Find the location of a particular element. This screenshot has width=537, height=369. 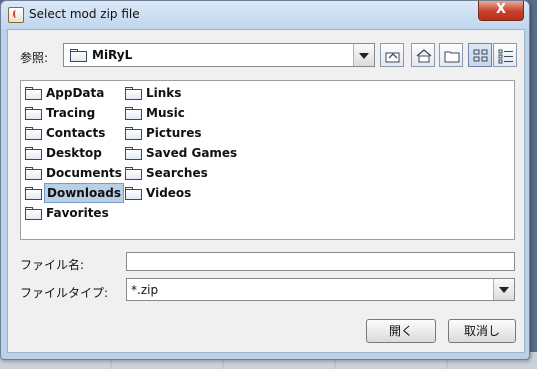

home-button is located at coordinates (423, 55).